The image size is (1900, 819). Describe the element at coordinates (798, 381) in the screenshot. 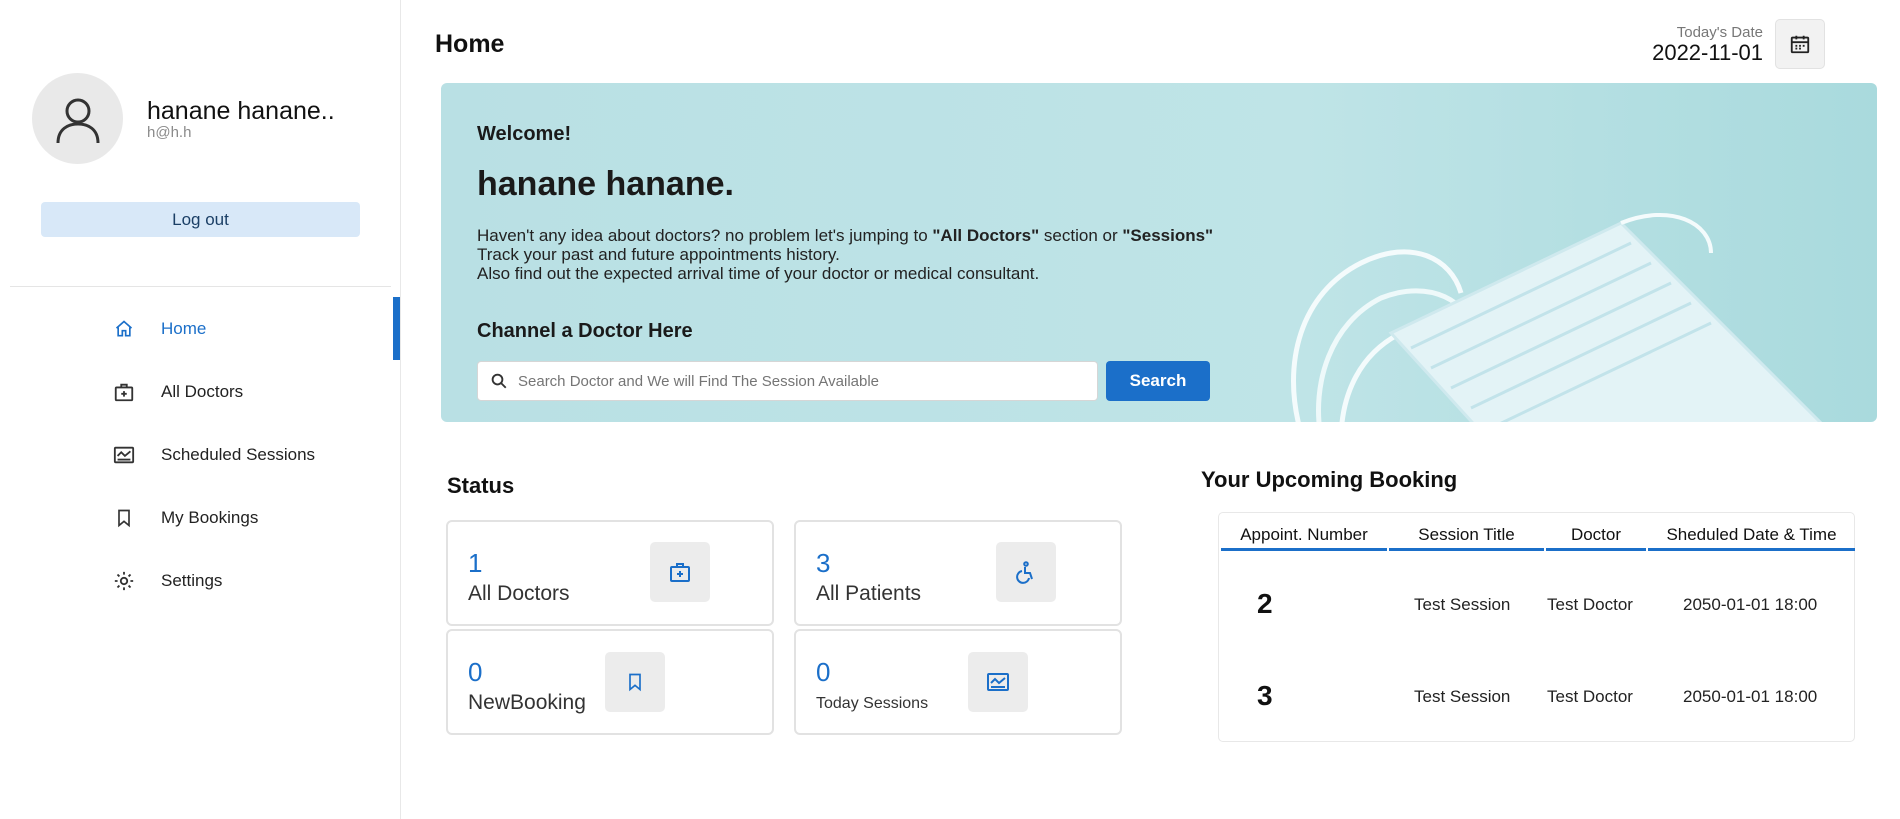

I see `search-input` at that location.